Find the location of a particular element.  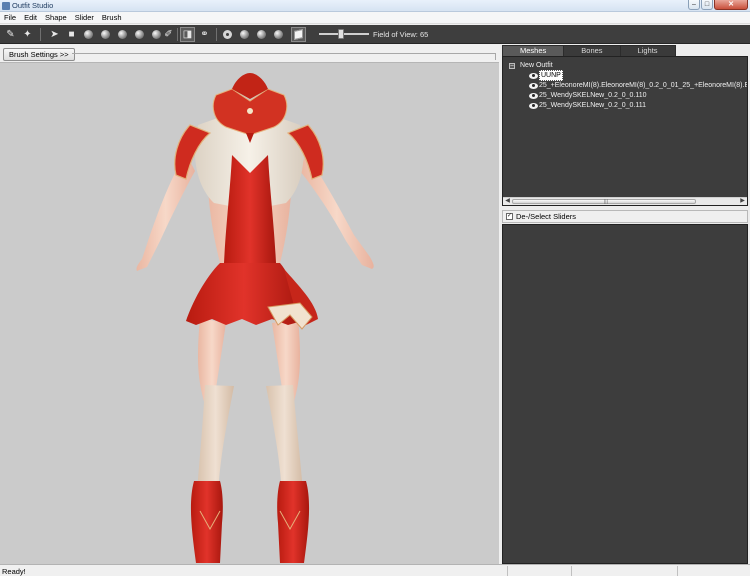

minimize-button: – is located at coordinates (694, 5).